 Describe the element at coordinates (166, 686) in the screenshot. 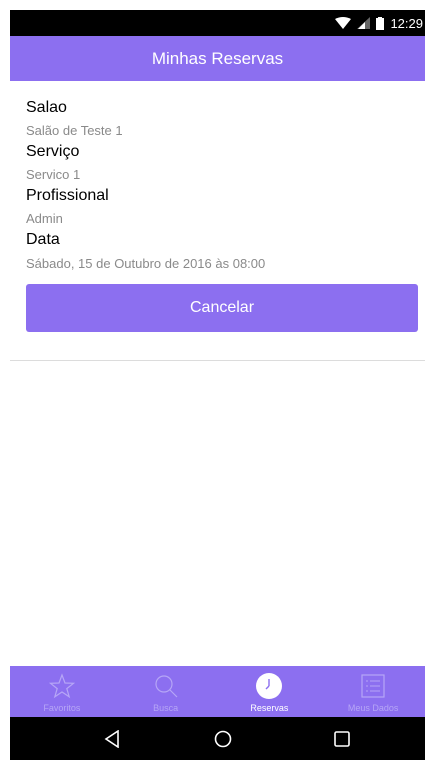

I see `search-icon` at that location.